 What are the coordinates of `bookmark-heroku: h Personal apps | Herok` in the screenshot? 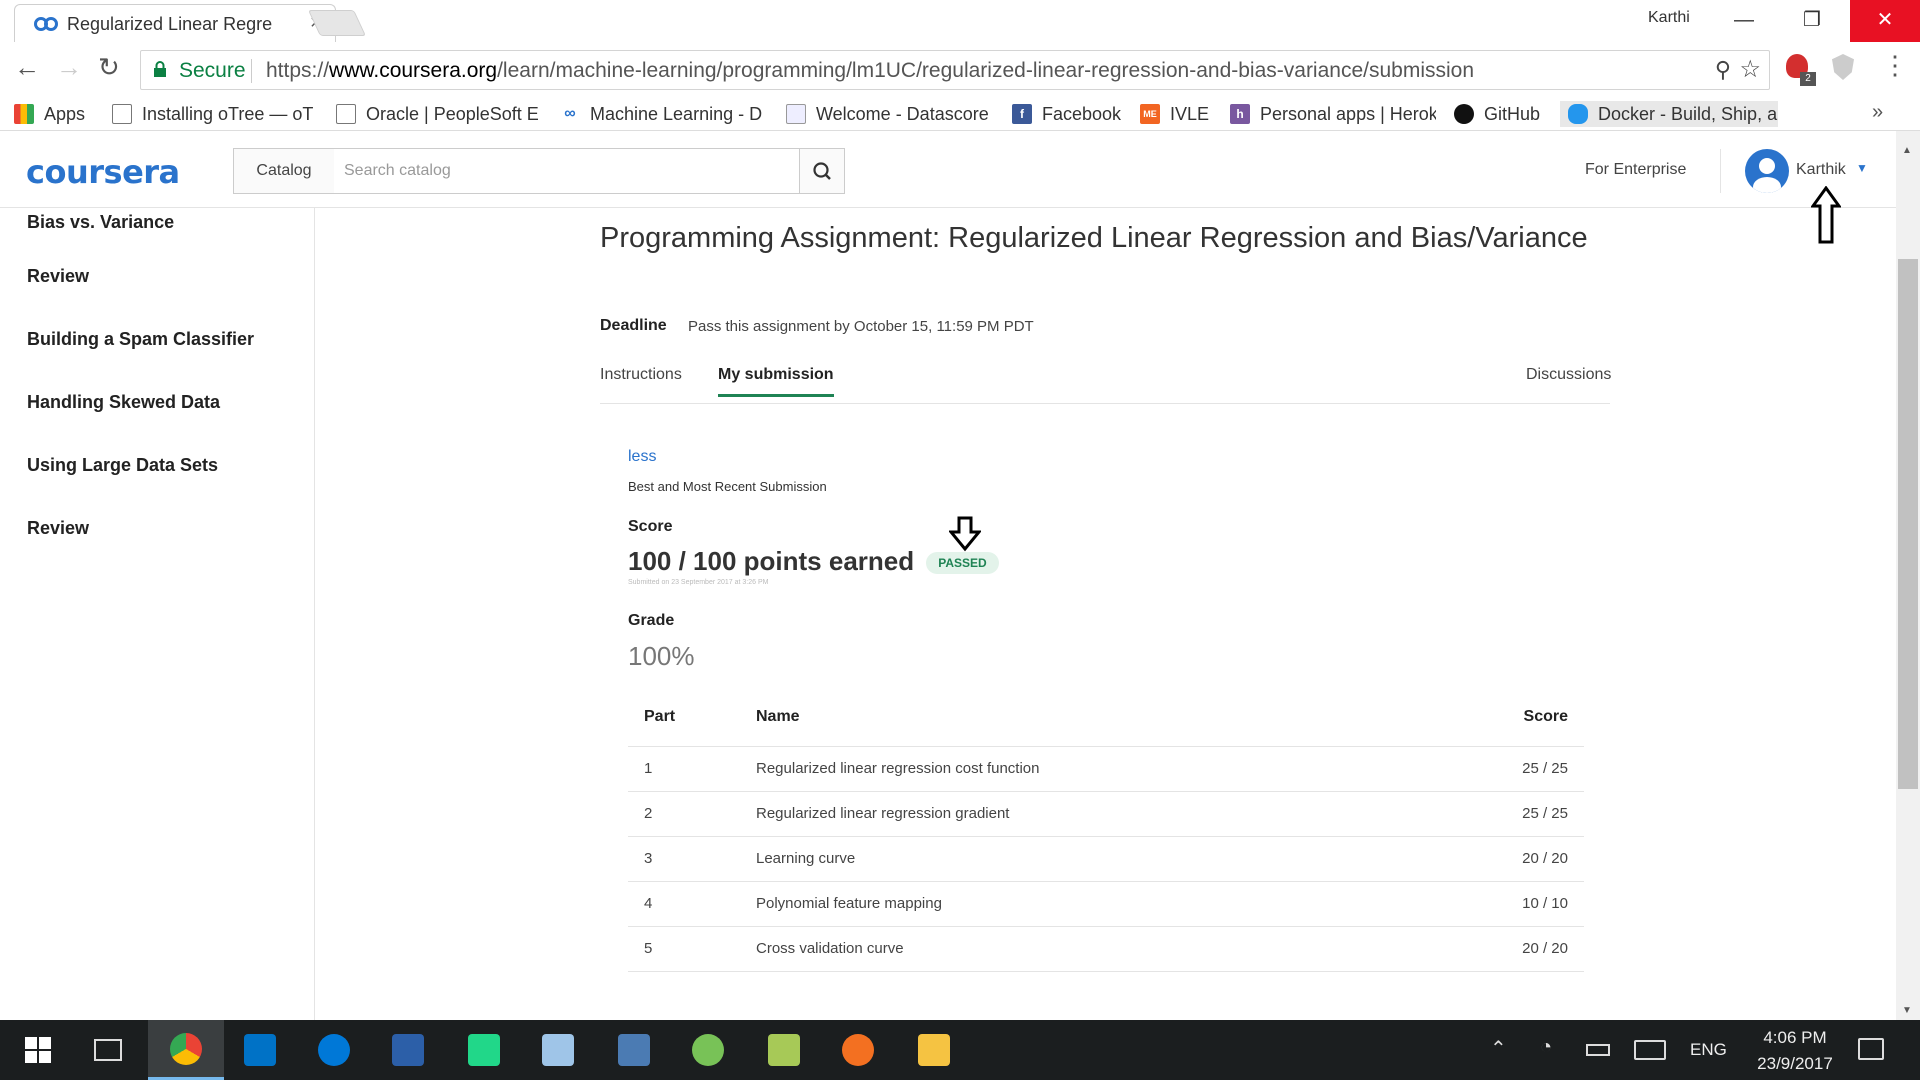 It's located at (1333, 114).